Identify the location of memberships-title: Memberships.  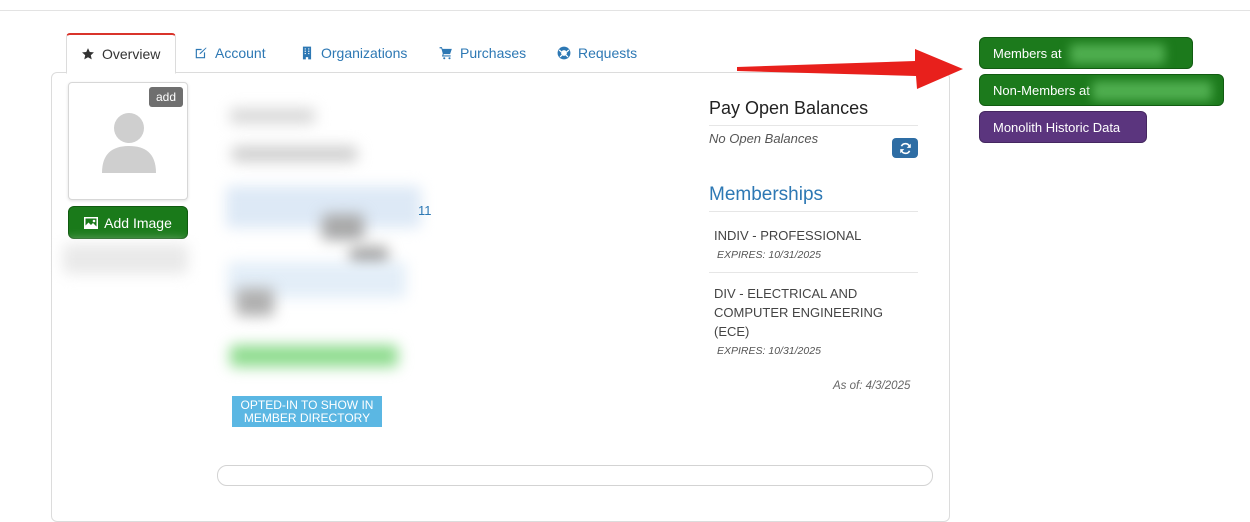
(766, 194).